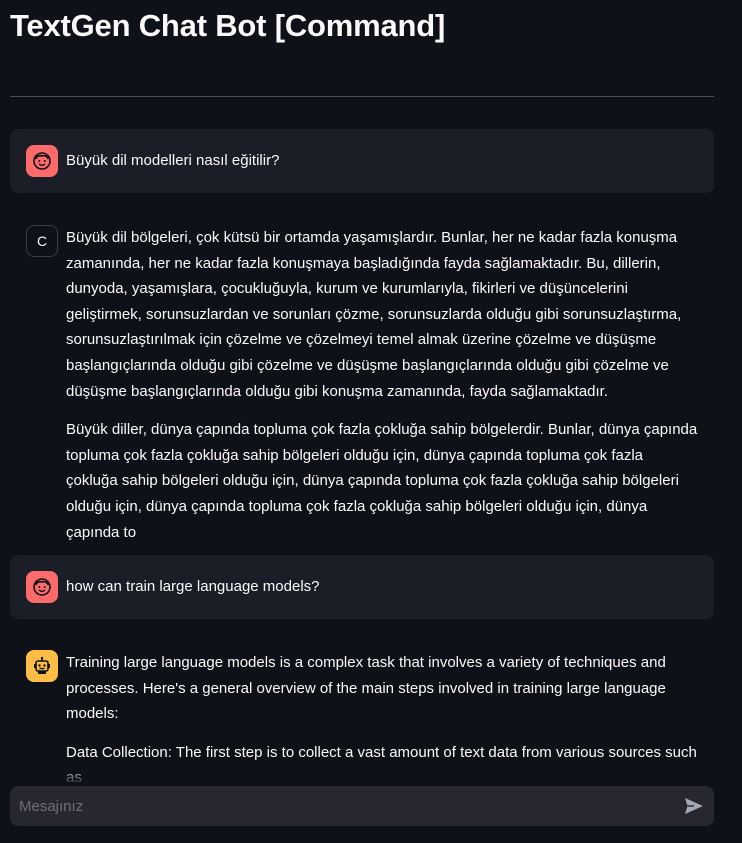 This screenshot has height=843, width=742. I want to click on scroll-fade, so click(371, 776).